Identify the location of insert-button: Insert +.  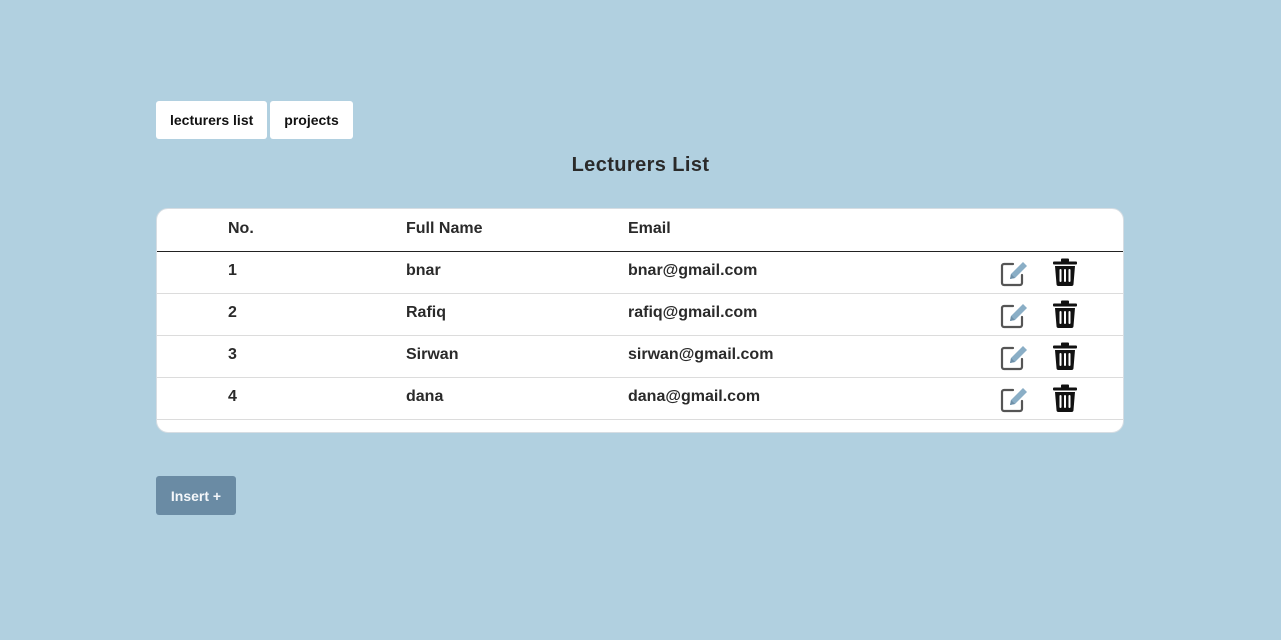
(196, 495).